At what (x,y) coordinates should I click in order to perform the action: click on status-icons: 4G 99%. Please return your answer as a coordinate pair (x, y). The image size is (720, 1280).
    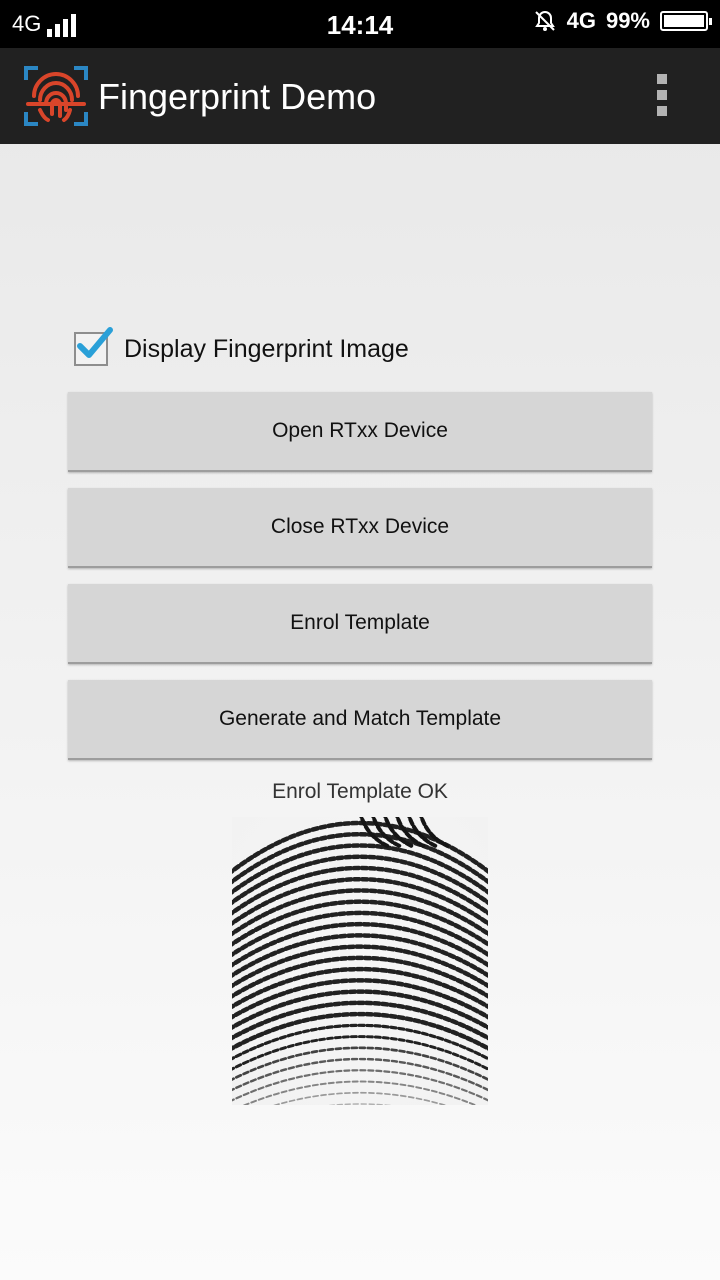
    Looking at the image, I should click on (622, 21).